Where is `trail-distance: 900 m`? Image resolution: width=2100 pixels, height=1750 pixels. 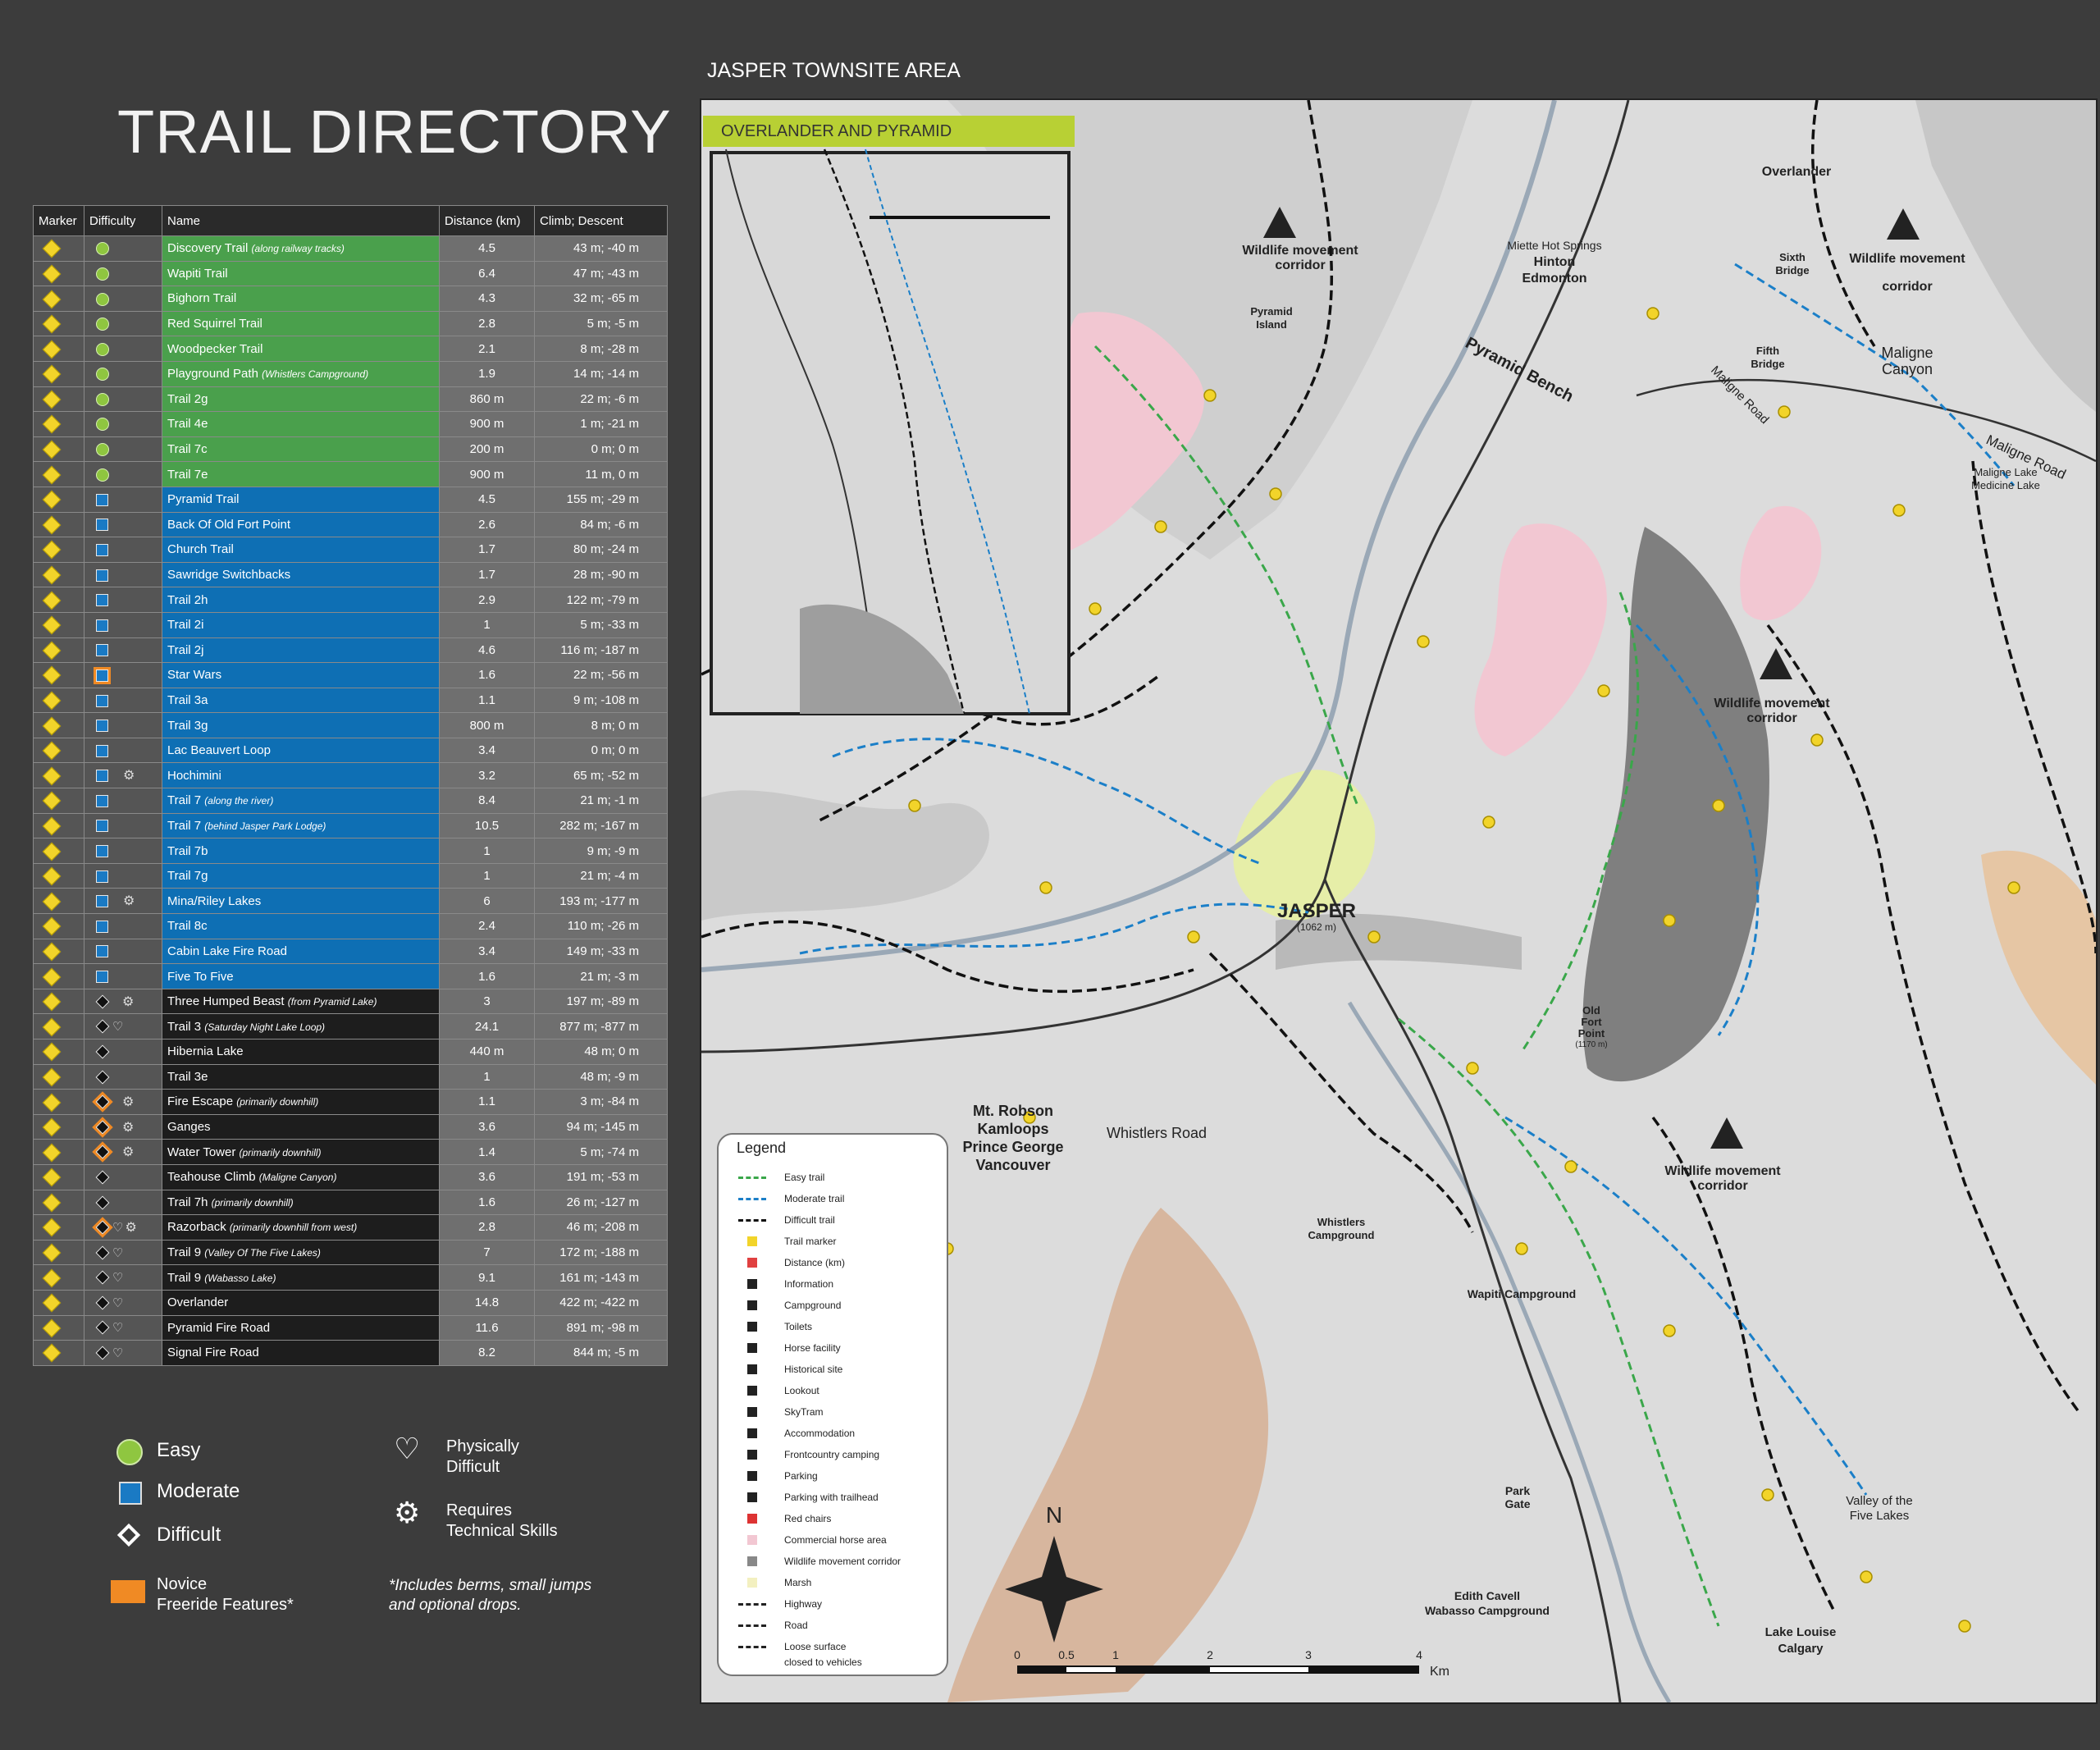 trail-distance: 900 m is located at coordinates (487, 474).